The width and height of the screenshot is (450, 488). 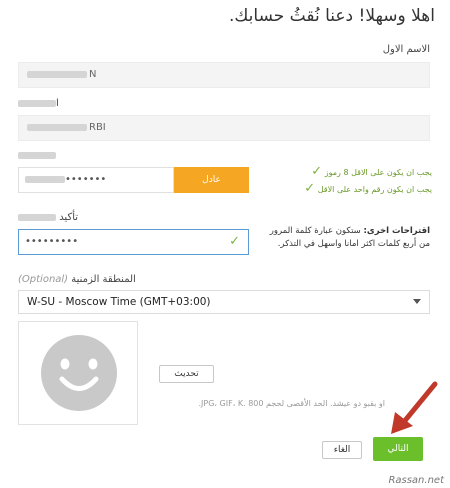 I want to click on password-input: •••••••, so click(x=96, y=180).